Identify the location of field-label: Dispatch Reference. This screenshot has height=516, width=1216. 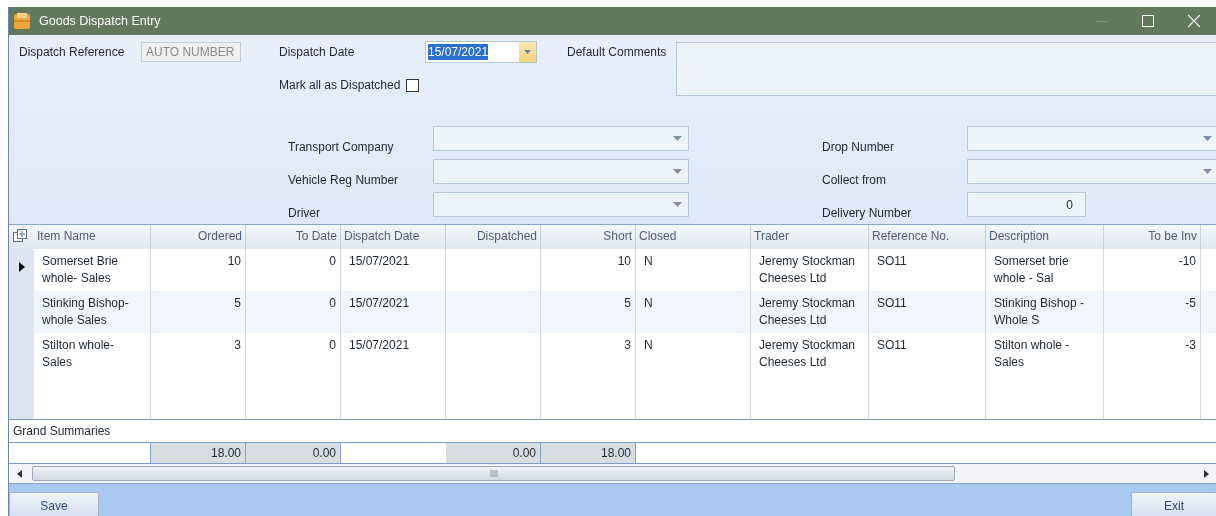
(72, 52).